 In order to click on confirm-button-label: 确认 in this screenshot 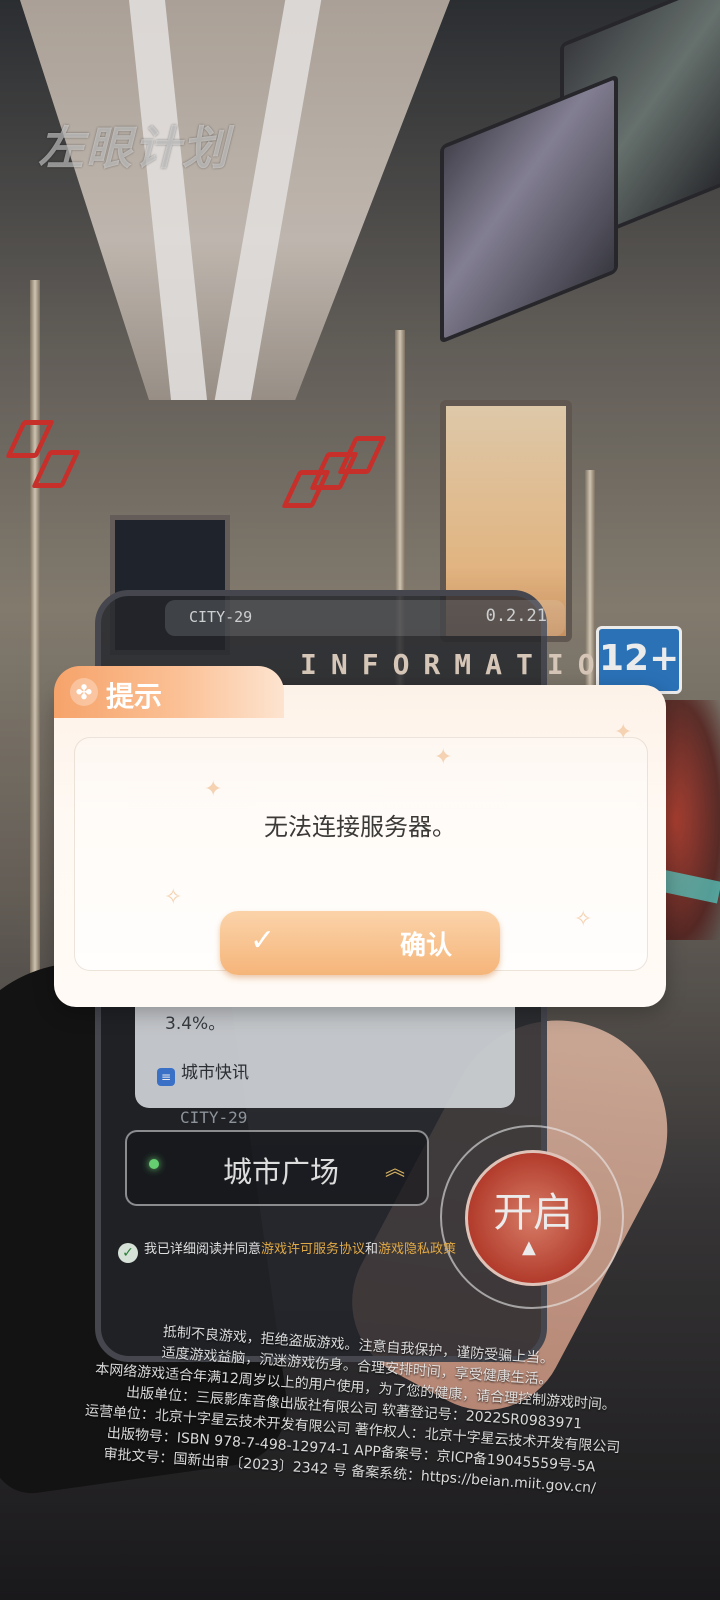, I will do `click(426, 946)`.